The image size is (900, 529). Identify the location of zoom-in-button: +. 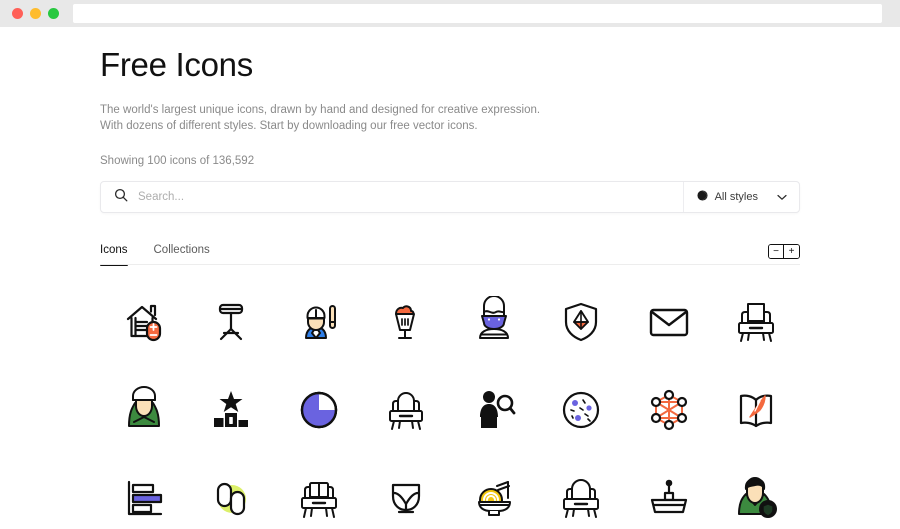
(791, 251).